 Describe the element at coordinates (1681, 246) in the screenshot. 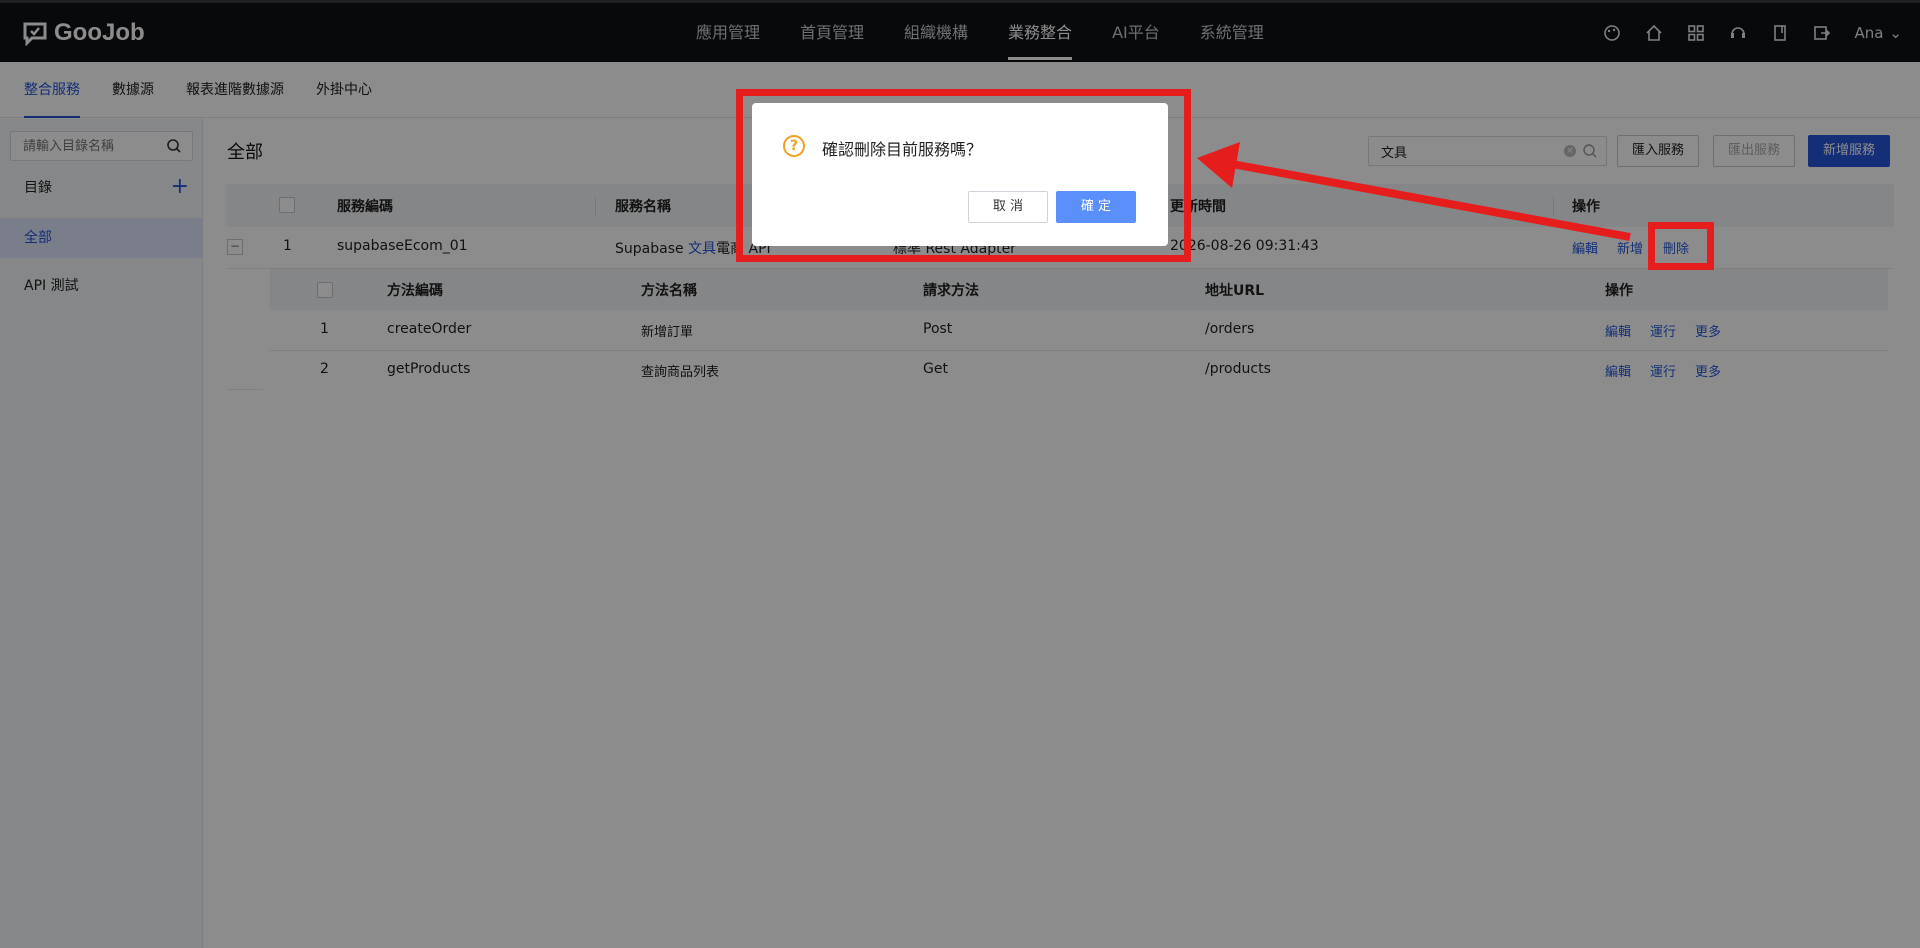

I see `annotation-box-delete` at that location.